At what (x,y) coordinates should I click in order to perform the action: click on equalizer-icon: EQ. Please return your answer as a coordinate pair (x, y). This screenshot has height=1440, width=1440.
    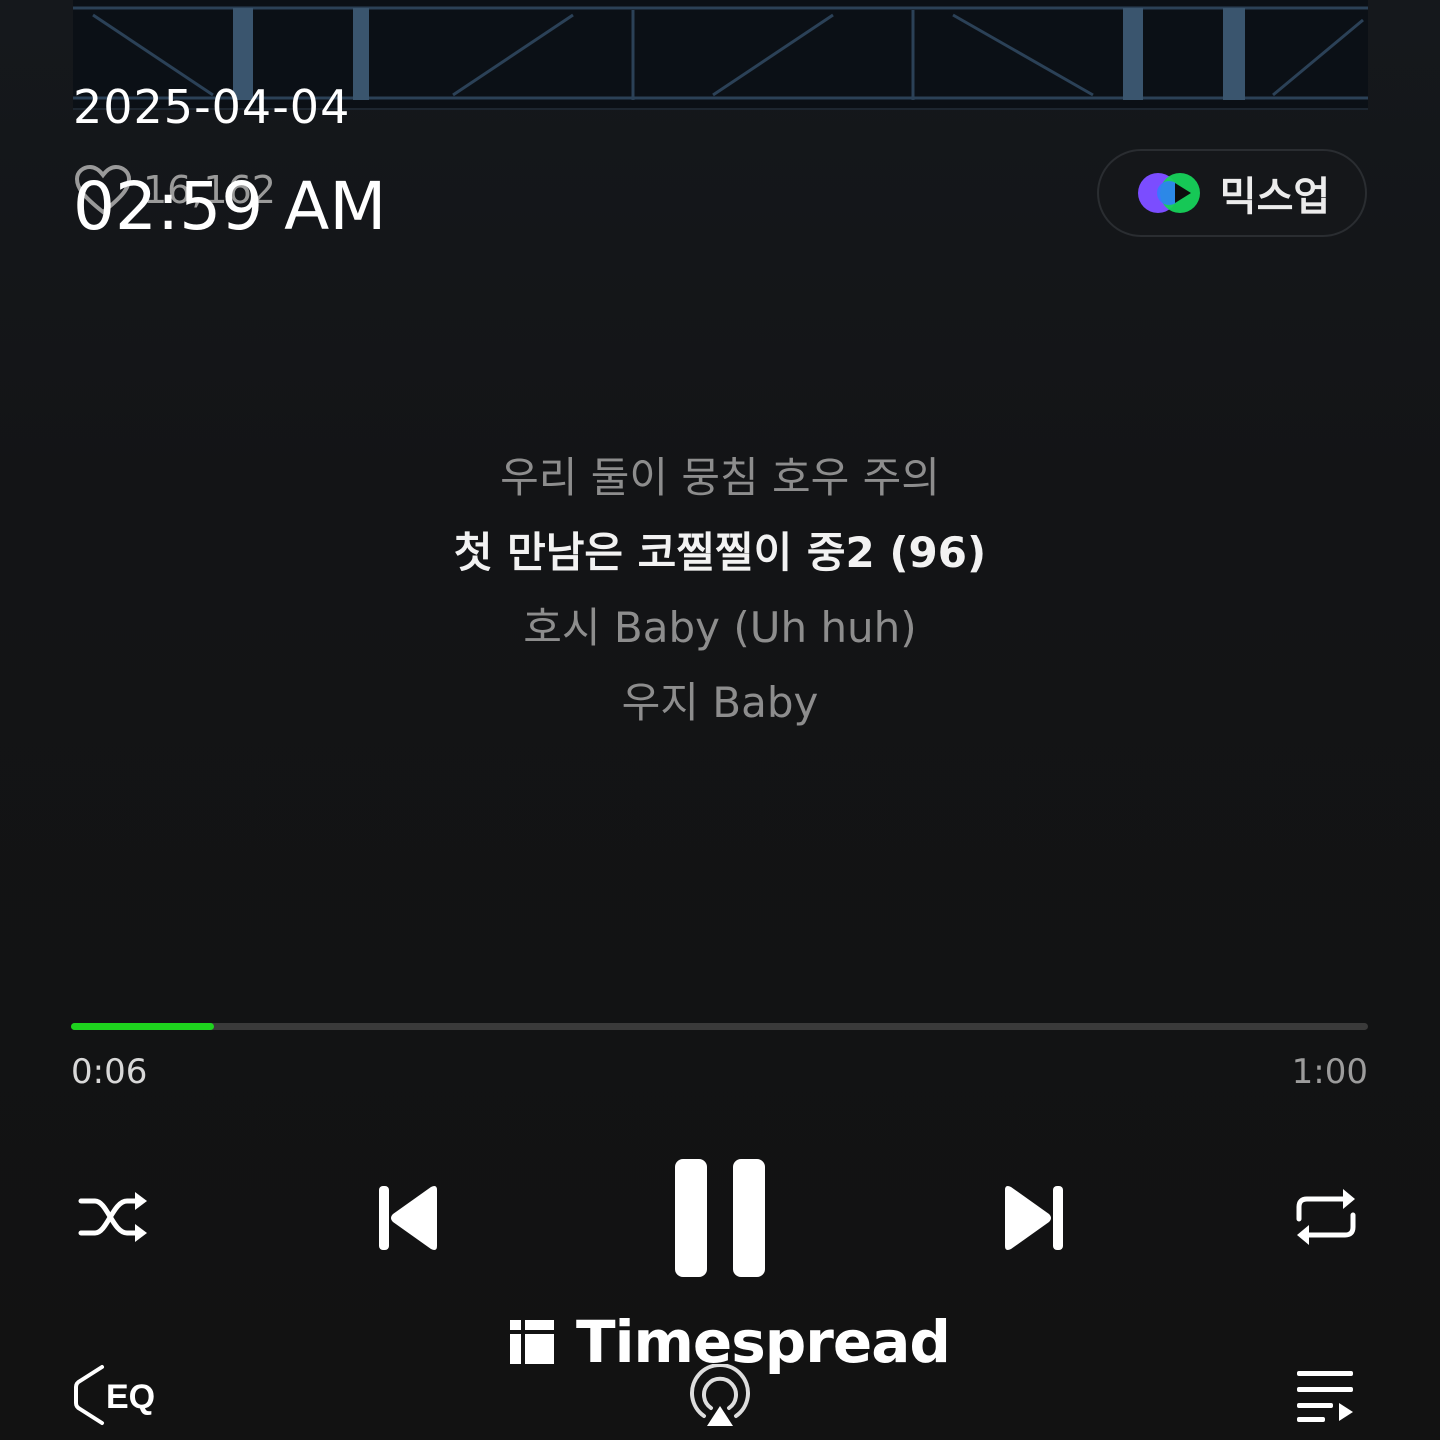
    Looking at the image, I should click on (114, 1395).